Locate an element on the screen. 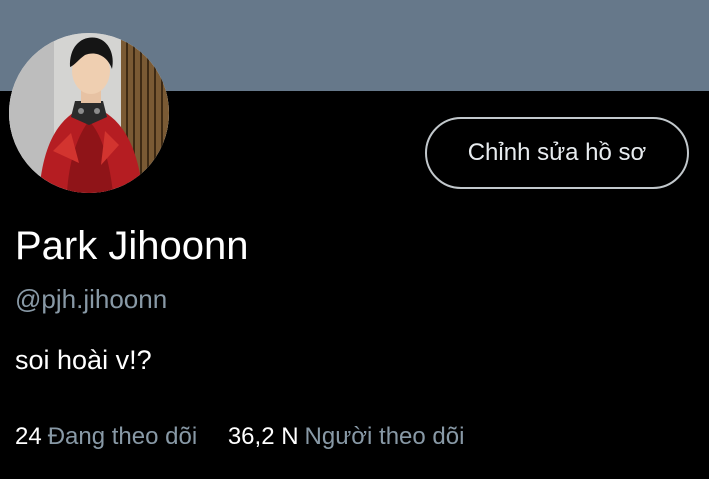 This screenshot has width=709, height=479. followers-stat: 36,2 N Người theo dõi is located at coordinates (346, 437).